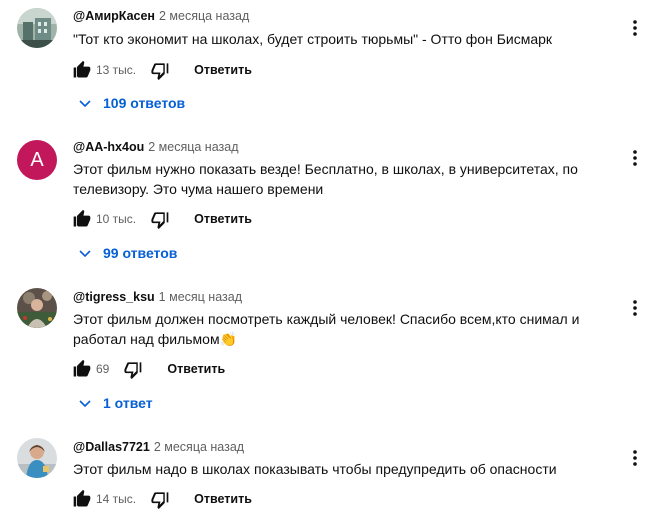  I want to click on like-count: 69, so click(103, 369).